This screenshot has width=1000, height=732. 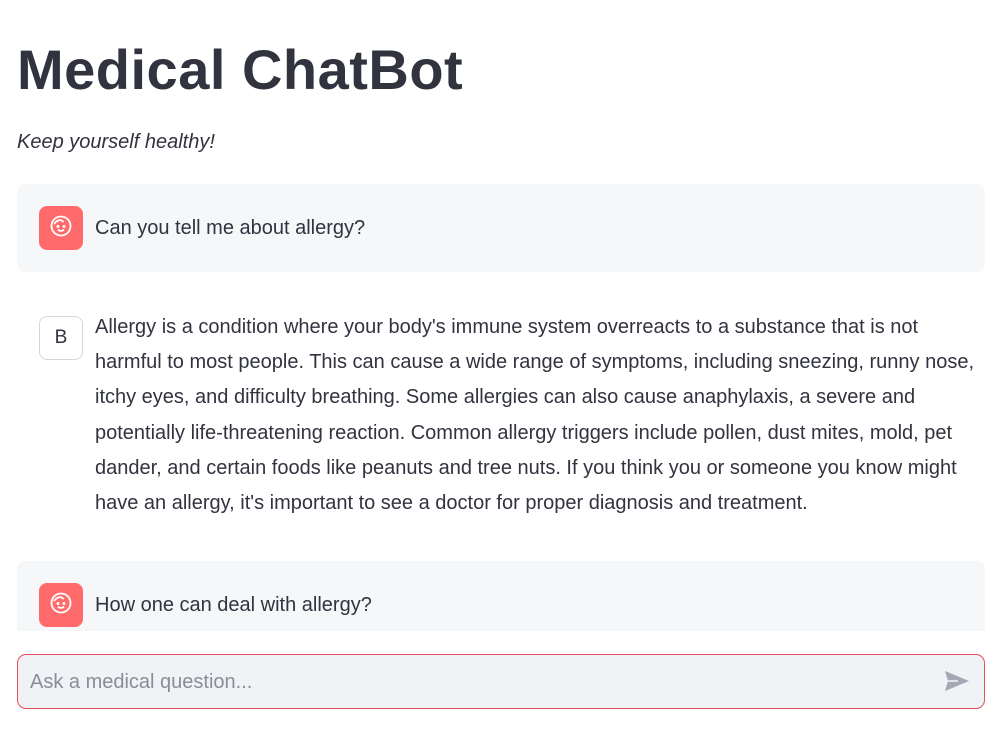 I want to click on message-text: Can you tell me about allergy?, so click(x=230, y=228).